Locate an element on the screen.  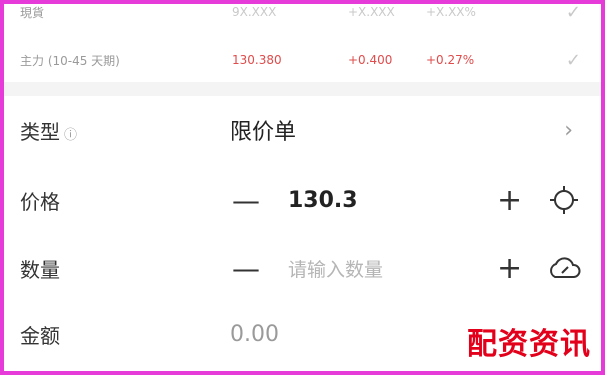
cloud-icon is located at coordinates (564, 268).